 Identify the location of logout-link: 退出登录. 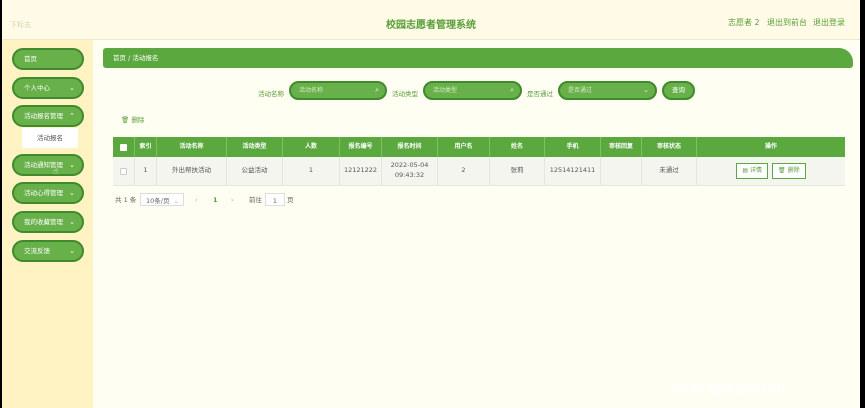
(829, 22).